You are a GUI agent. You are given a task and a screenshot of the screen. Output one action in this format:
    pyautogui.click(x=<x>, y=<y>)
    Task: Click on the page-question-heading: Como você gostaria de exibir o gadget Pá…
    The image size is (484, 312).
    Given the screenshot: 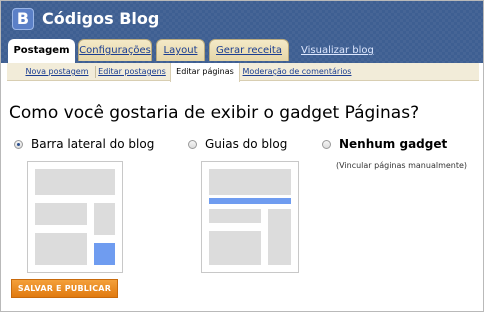 What is the action you would take?
    pyautogui.click(x=214, y=113)
    